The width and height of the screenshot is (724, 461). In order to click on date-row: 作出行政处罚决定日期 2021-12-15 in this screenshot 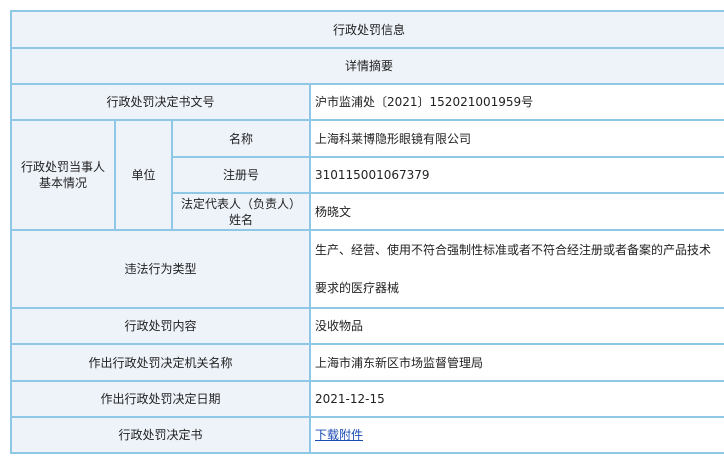, I will do `click(368, 399)`.